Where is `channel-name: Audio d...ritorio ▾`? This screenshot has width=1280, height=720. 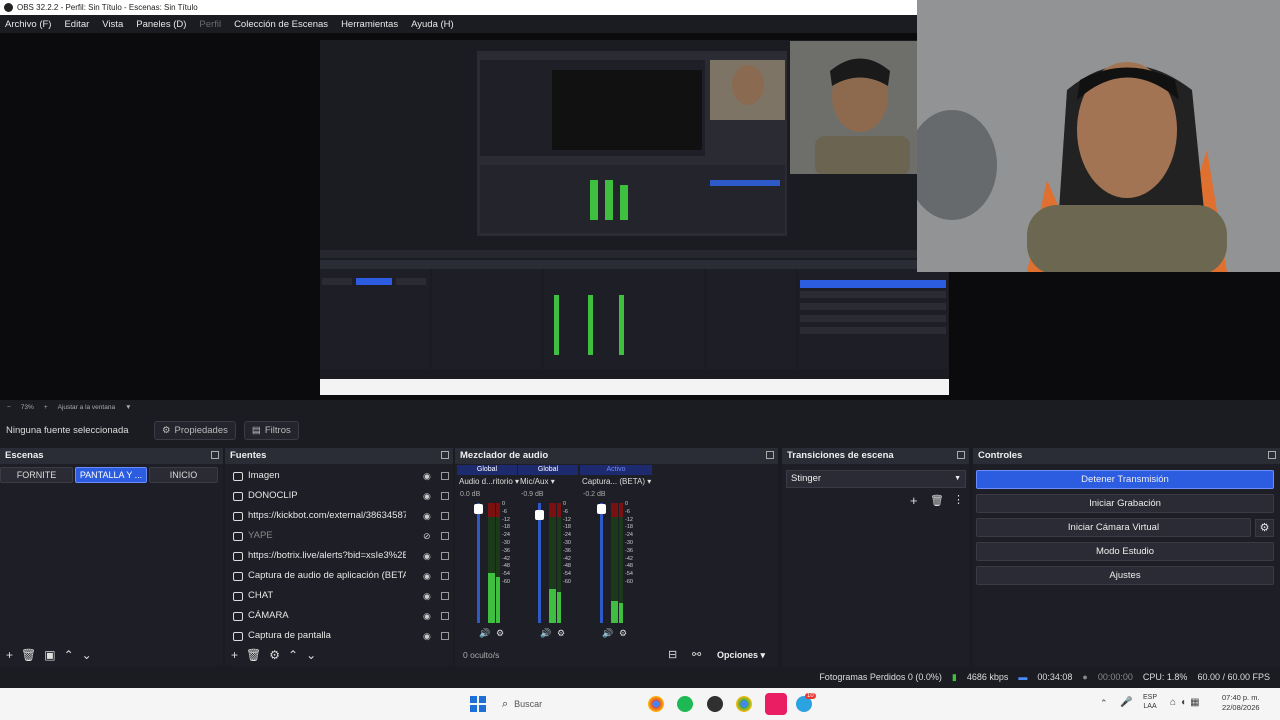
channel-name: Audio d...ritorio ▾ is located at coordinates (489, 483).